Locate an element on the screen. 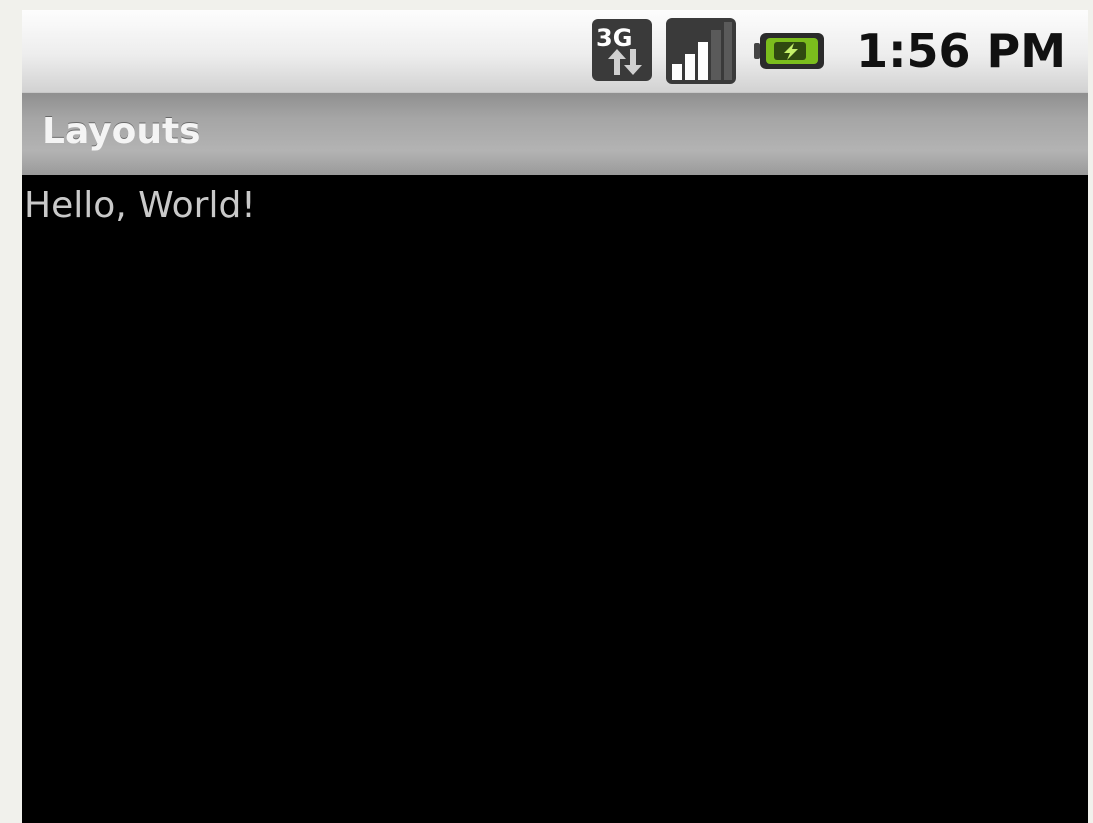  status-bar: 3G 1:56 PM is located at coordinates (555, 51).